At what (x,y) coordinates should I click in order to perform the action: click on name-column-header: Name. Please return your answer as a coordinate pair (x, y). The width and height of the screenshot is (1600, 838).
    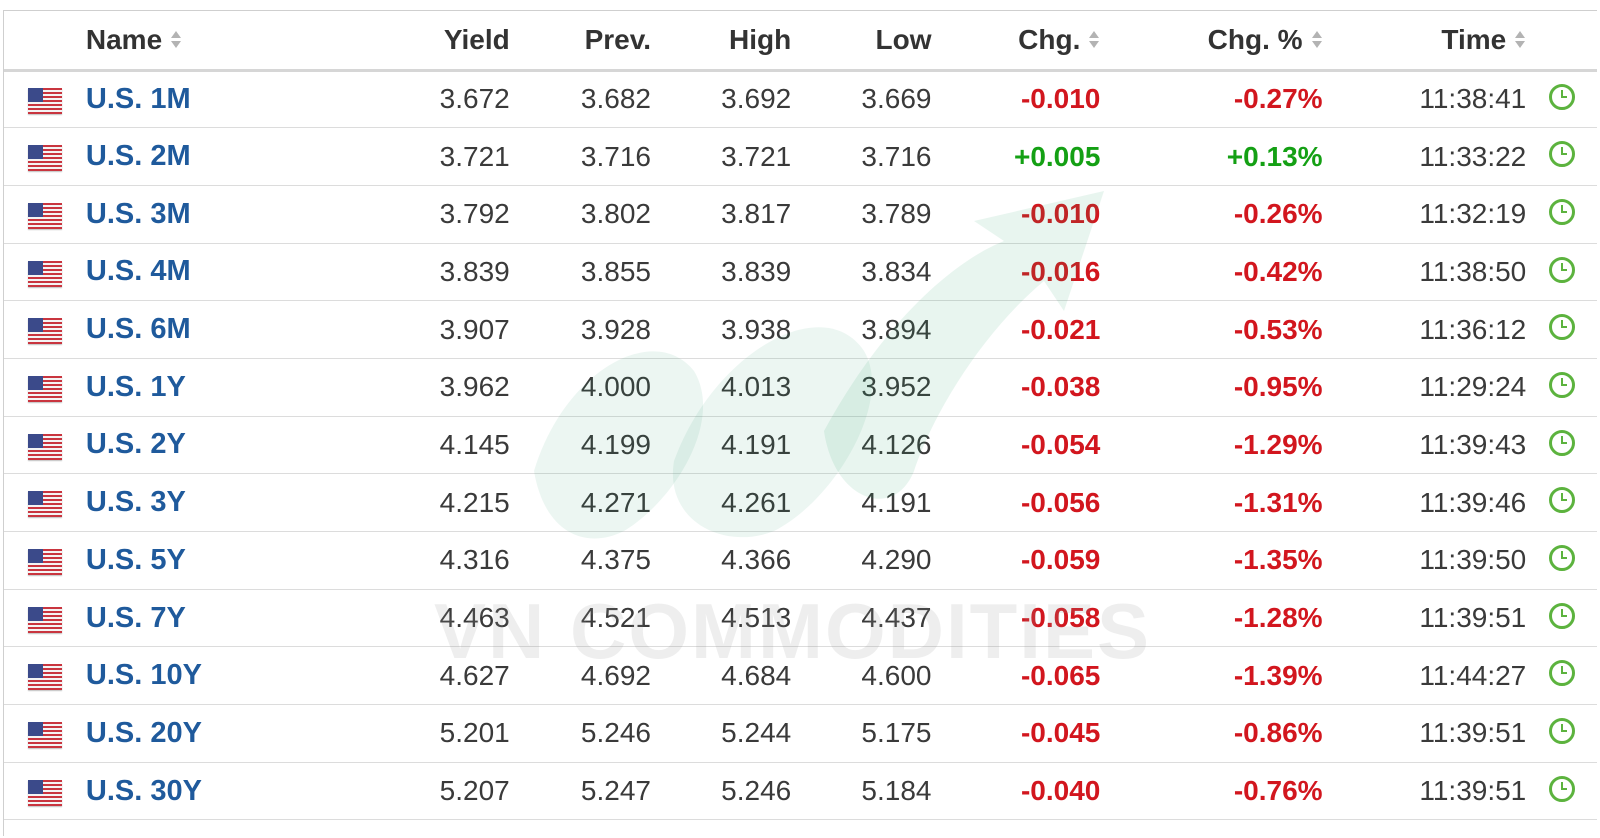
    Looking at the image, I should click on (244, 40).